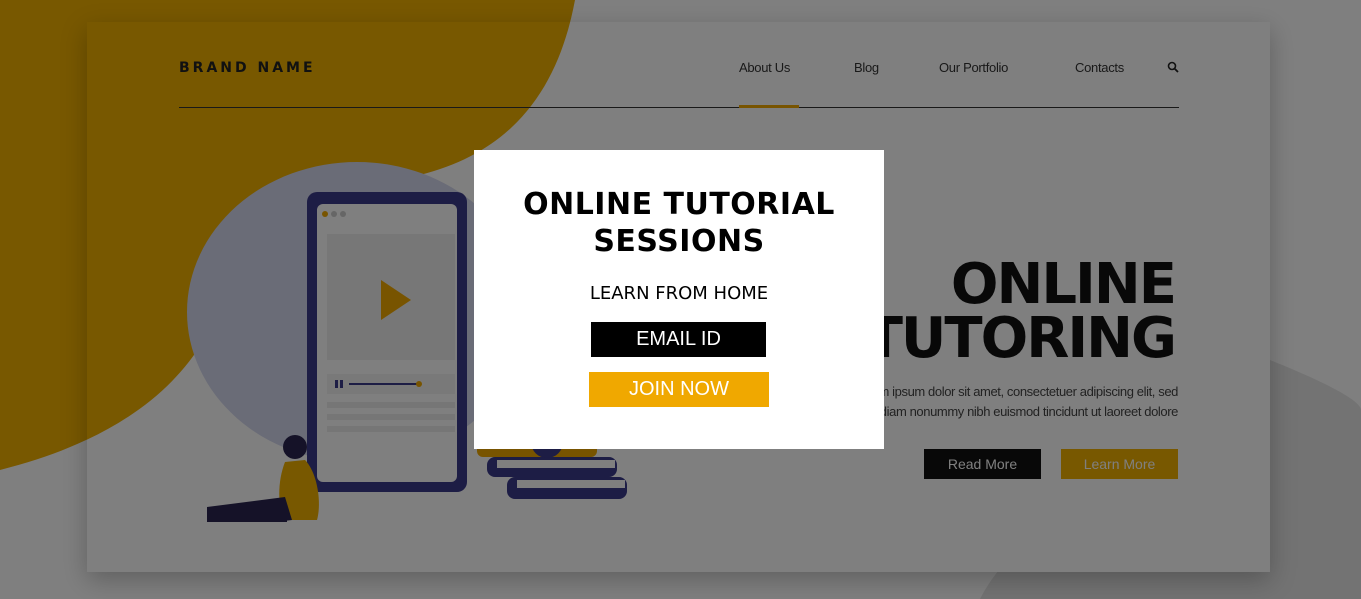  I want to click on join-now-button: JOIN NOW, so click(679, 389).